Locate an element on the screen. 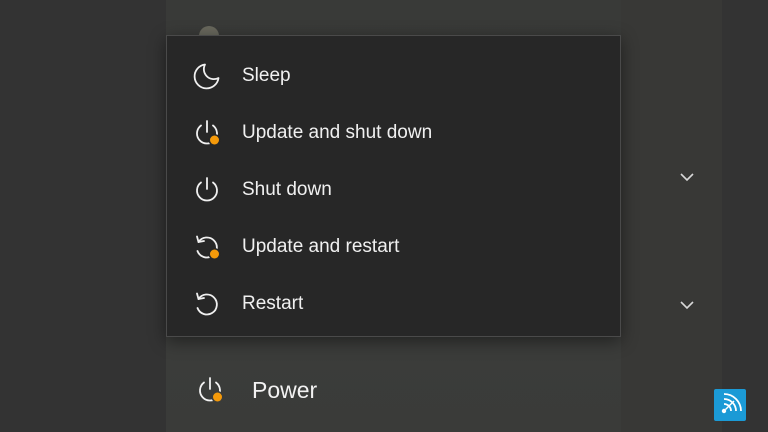  start-menu-right-panel is located at coordinates (671, 216).